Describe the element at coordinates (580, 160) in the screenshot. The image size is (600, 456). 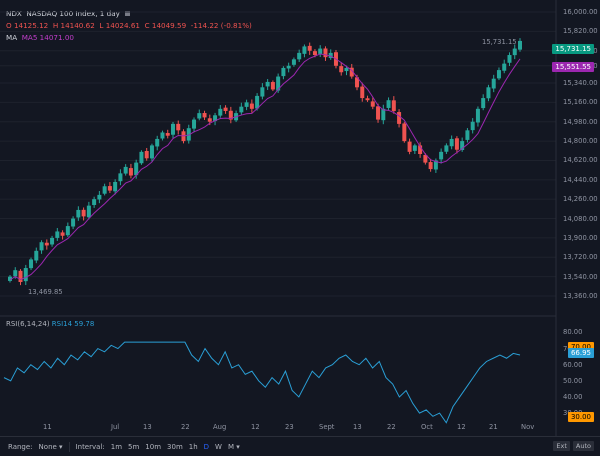
I see `price-tick: 14,620.00` at that location.